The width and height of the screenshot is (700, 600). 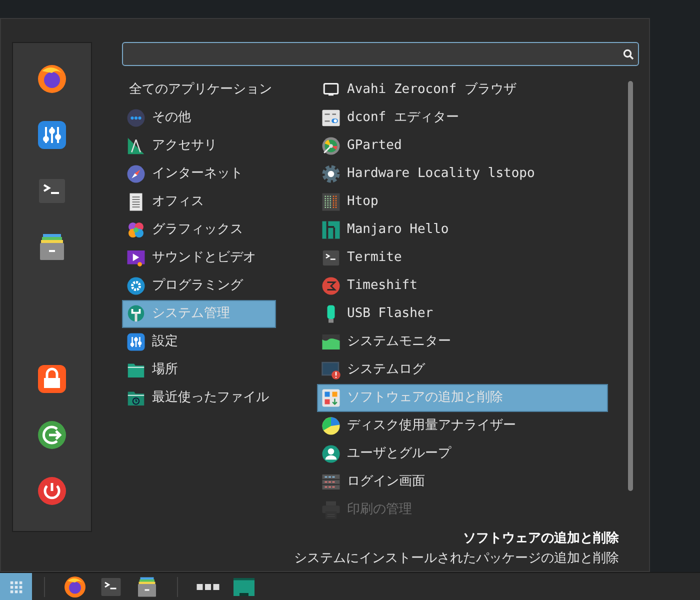 What do you see at coordinates (331, 230) in the screenshot?
I see `blocks-icon` at bounding box center [331, 230].